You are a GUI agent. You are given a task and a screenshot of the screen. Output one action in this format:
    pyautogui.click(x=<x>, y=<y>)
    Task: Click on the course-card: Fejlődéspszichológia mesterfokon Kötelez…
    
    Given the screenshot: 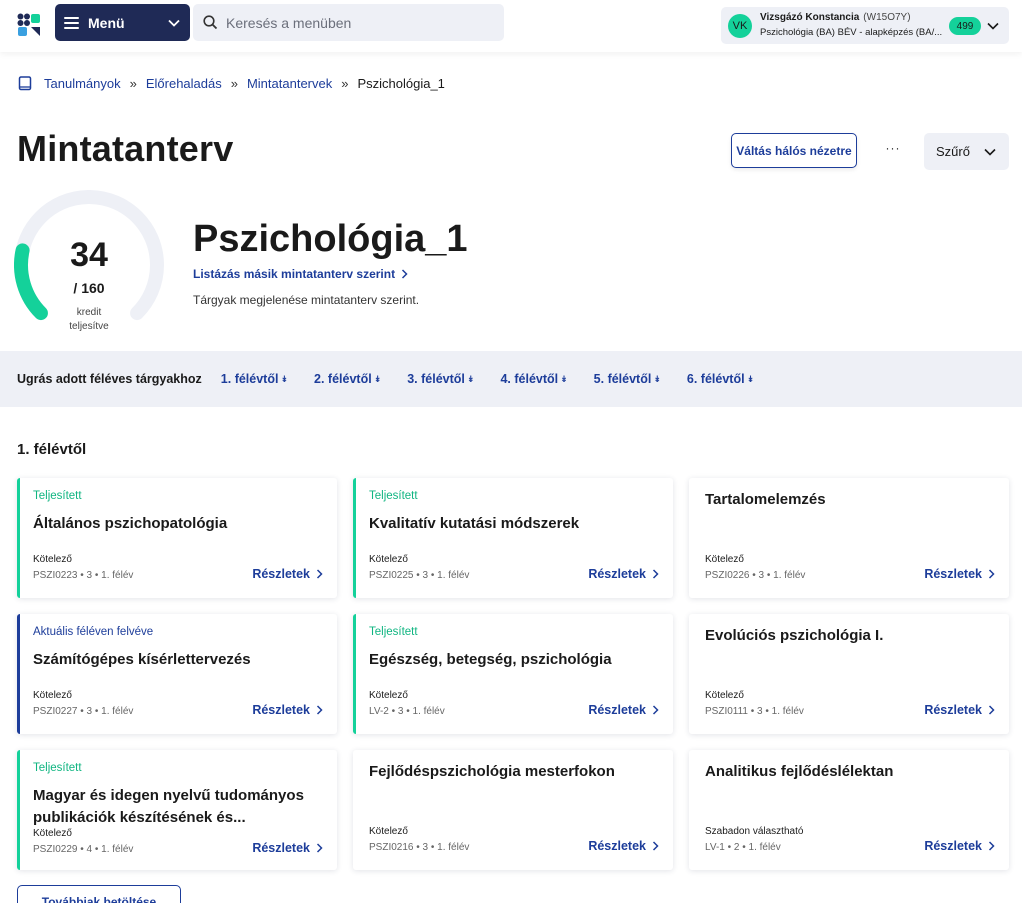 What is the action you would take?
    pyautogui.click(x=513, y=810)
    